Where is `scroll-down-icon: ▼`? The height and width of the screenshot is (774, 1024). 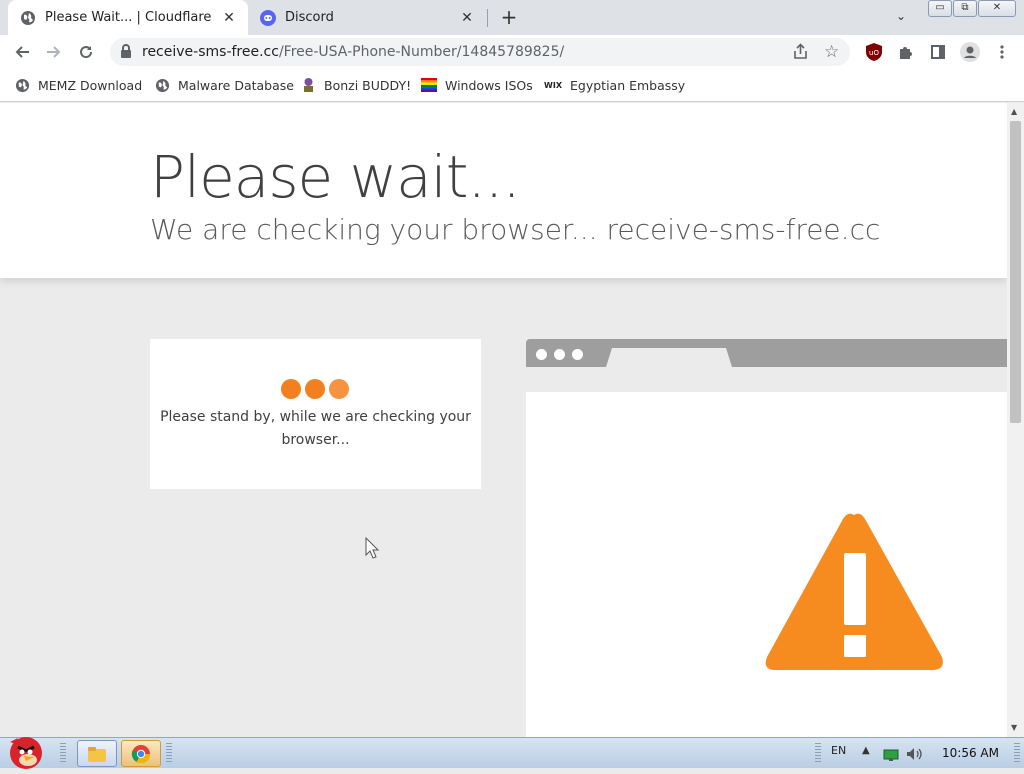 scroll-down-icon: ▼ is located at coordinates (1014, 727).